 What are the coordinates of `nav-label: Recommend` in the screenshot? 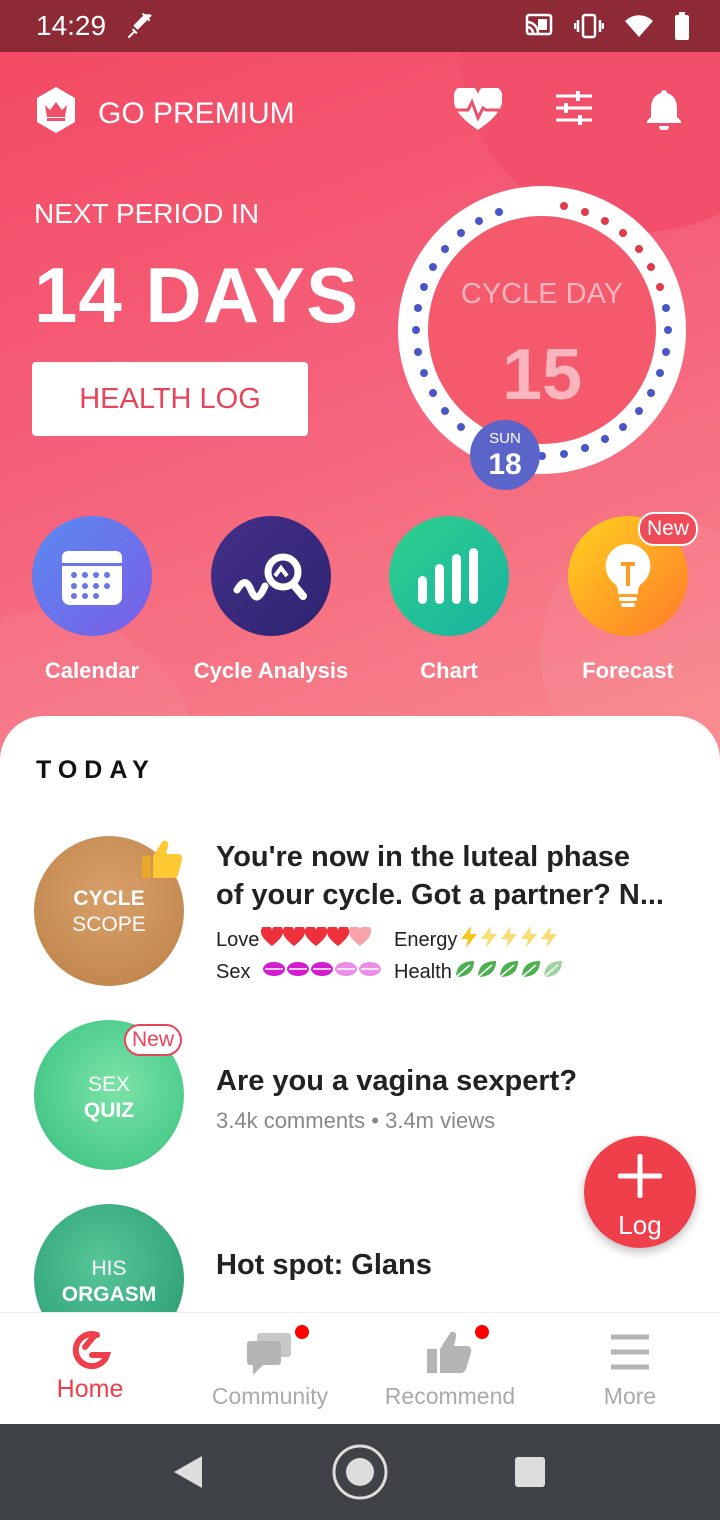 It's located at (450, 1396).